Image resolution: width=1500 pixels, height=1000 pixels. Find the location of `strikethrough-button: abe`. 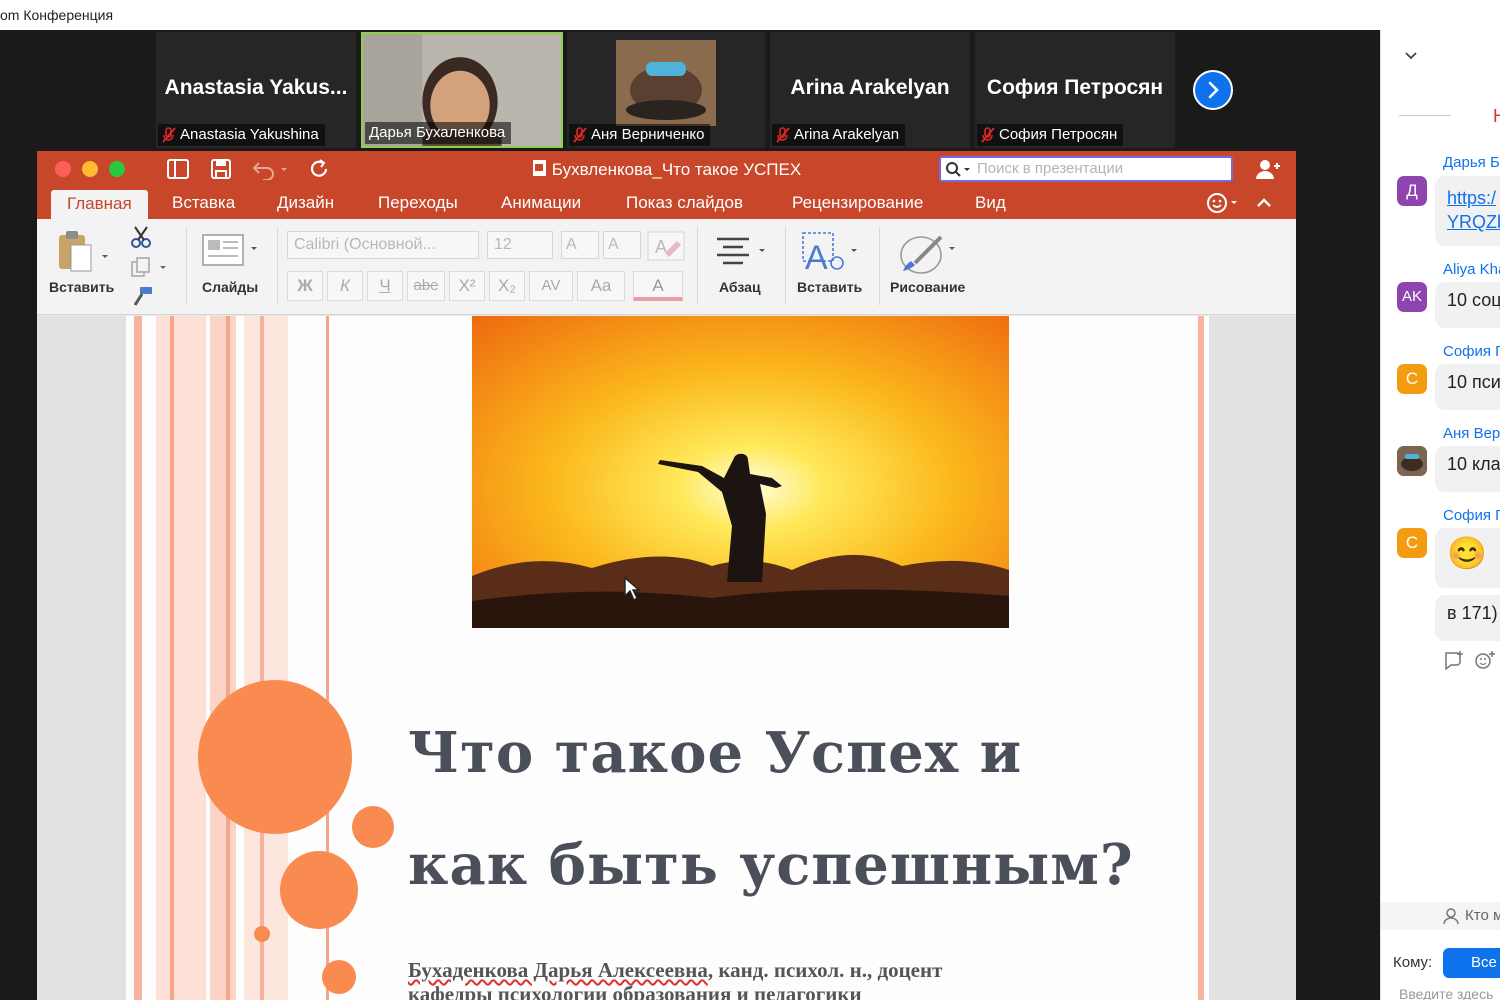

strikethrough-button: abe is located at coordinates (426, 286).